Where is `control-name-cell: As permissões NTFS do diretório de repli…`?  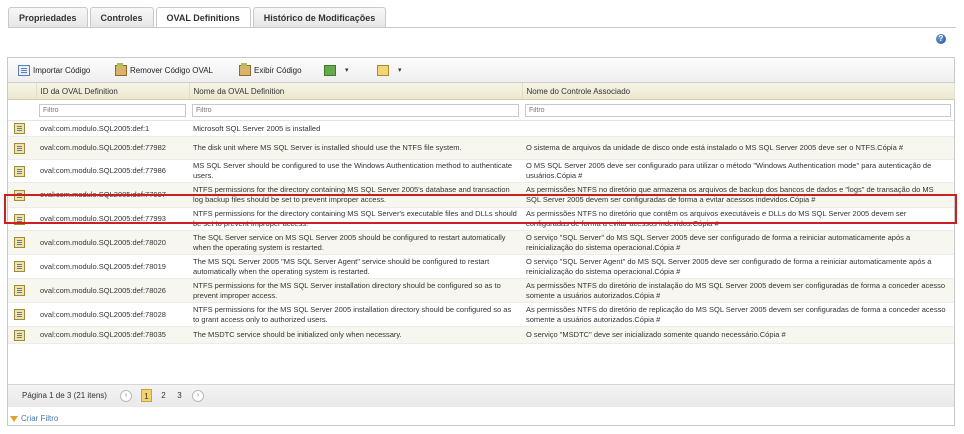
control-name-cell: As permissões NTFS do diretório de repli… is located at coordinates (738, 314).